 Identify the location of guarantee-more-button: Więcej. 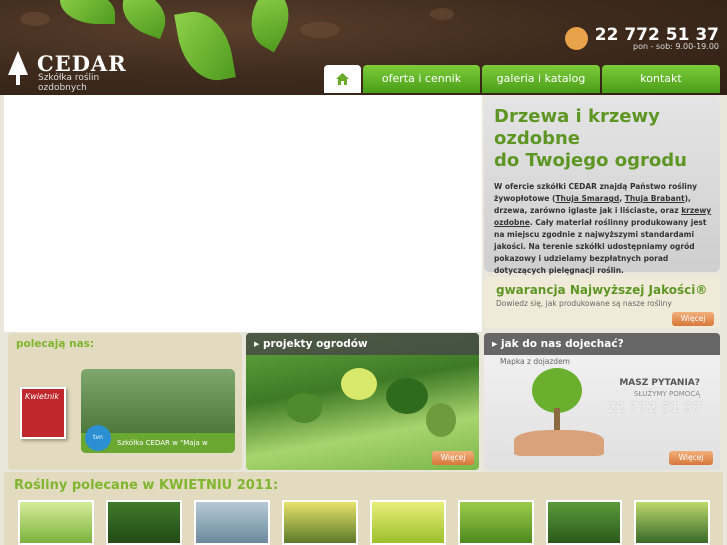
(693, 319).